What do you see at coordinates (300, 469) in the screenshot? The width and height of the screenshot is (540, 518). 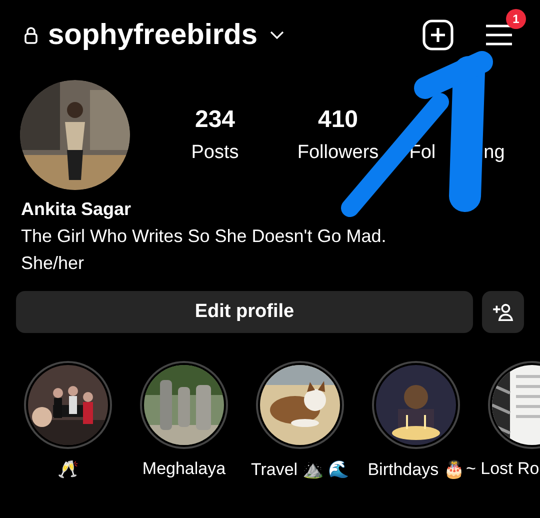 I see `highlight-label: Travel ⛰ 🌊` at bounding box center [300, 469].